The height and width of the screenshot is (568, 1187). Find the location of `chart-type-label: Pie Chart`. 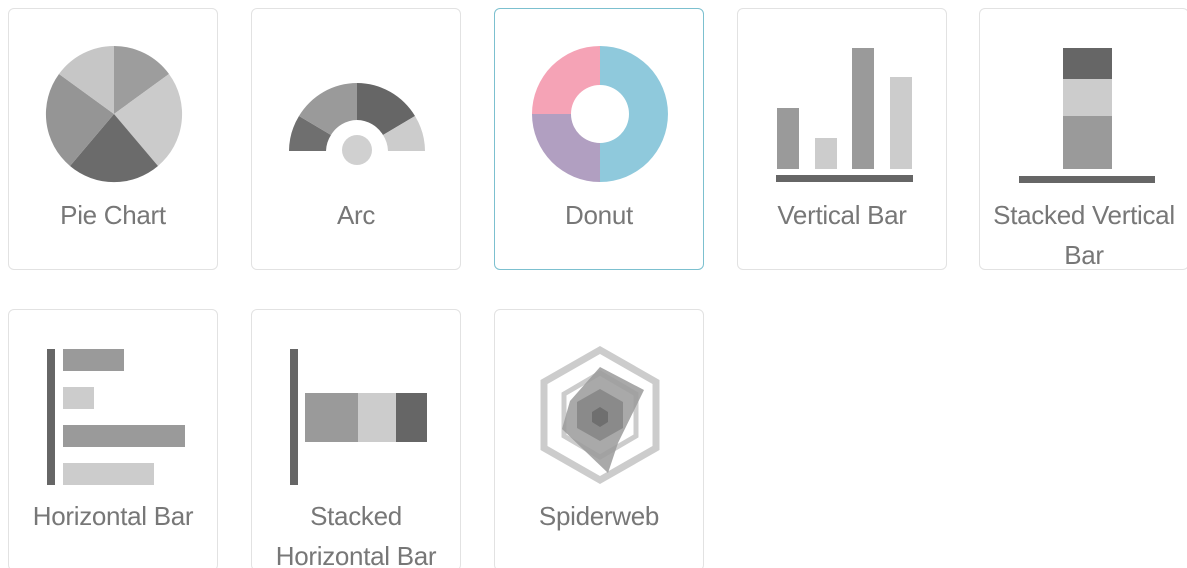

chart-type-label: Pie Chart is located at coordinates (113, 215).